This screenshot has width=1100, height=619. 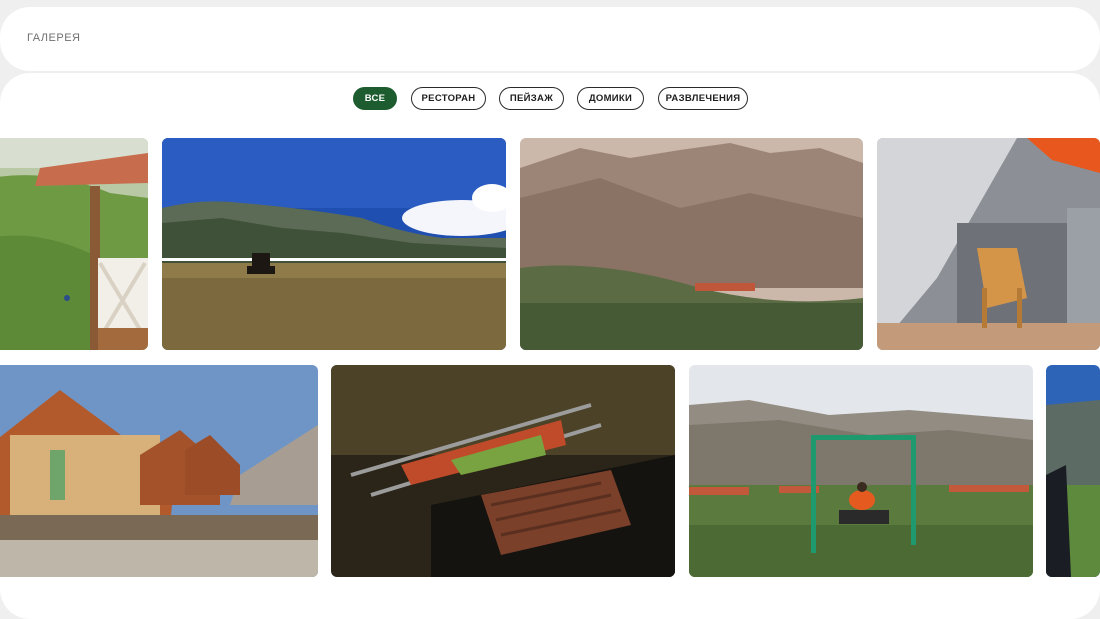 I want to click on gallery-photo-gazebo, so click(x=74, y=244).